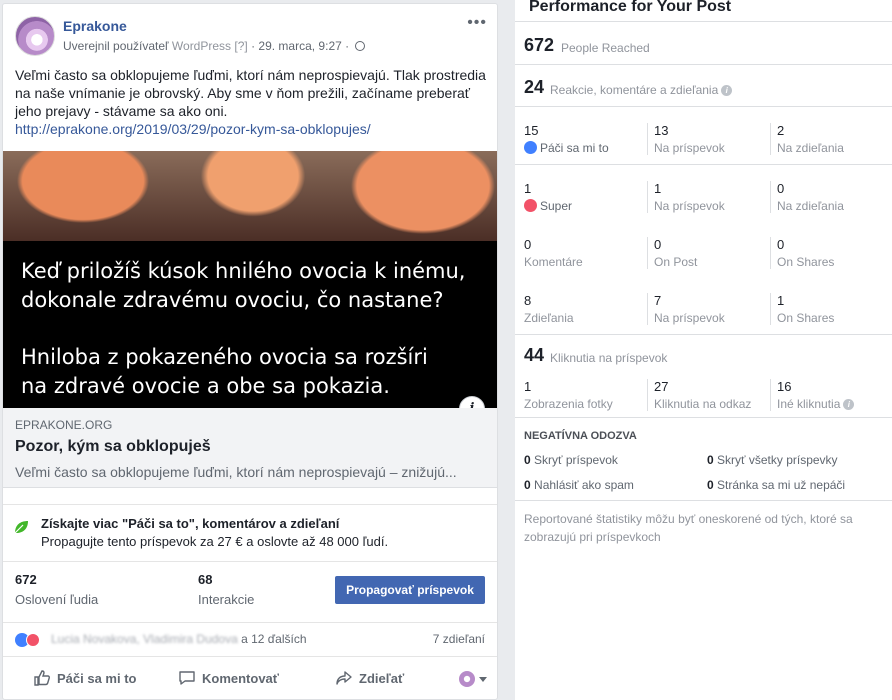 The image size is (892, 700). What do you see at coordinates (548, 197) in the screenshot?
I see `love-cell: 1 Super` at bounding box center [548, 197].